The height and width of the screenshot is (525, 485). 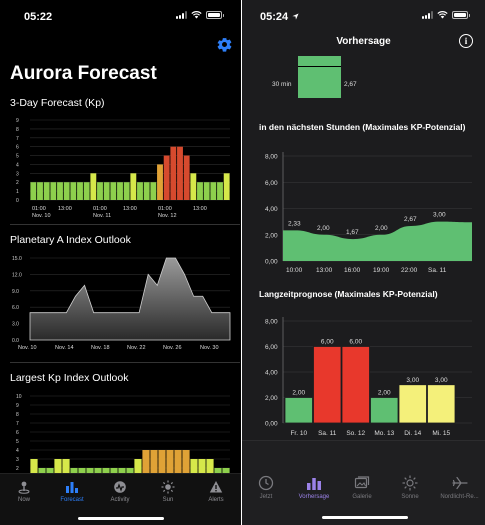 What do you see at coordinates (363, 41) in the screenshot?
I see `nav-title: Vorhersage` at bounding box center [363, 41].